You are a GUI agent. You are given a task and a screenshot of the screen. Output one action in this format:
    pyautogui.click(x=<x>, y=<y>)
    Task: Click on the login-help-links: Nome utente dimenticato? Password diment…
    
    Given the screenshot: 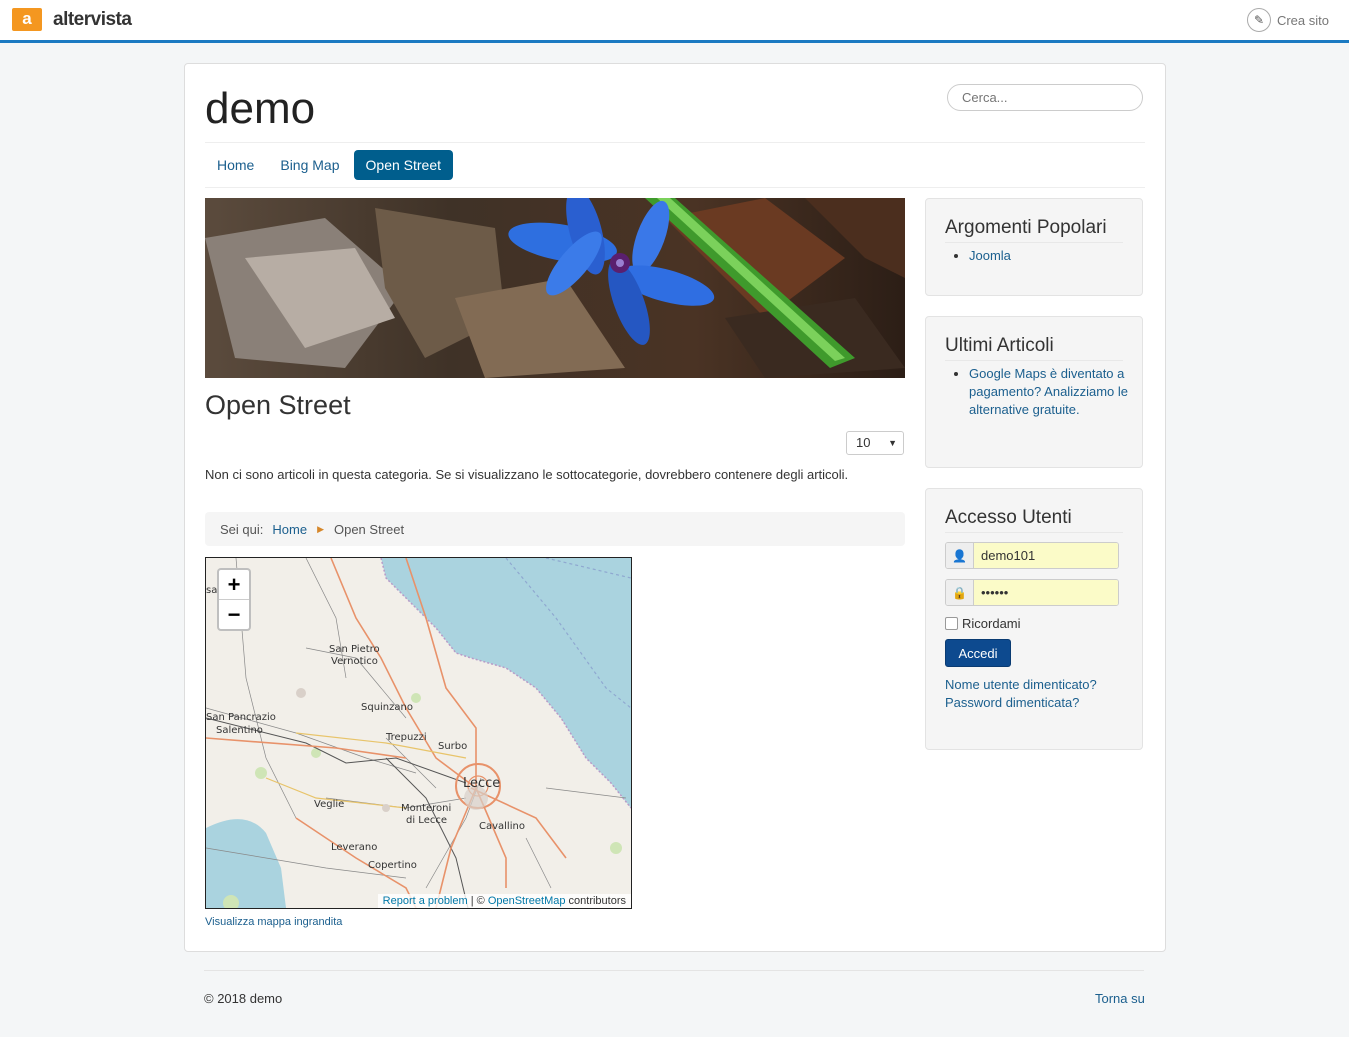 What is the action you would take?
    pyautogui.click(x=1021, y=694)
    